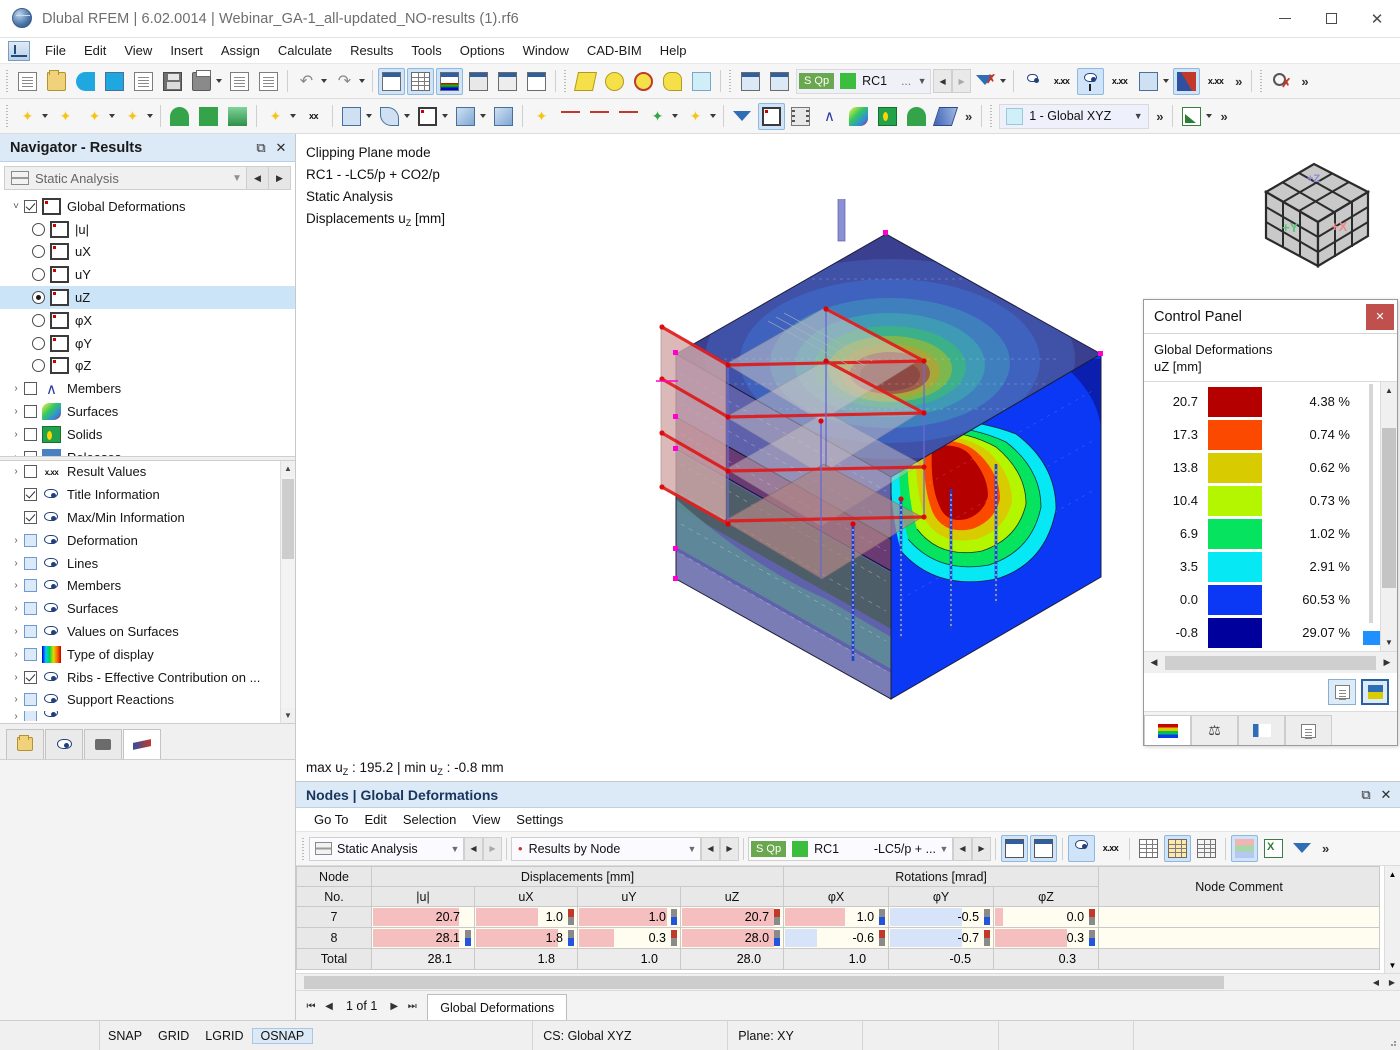 Image resolution: width=1400 pixels, height=1050 pixels. What do you see at coordinates (769, 848) in the screenshot?
I see `table-s-qp-badge: S Qp` at bounding box center [769, 848].